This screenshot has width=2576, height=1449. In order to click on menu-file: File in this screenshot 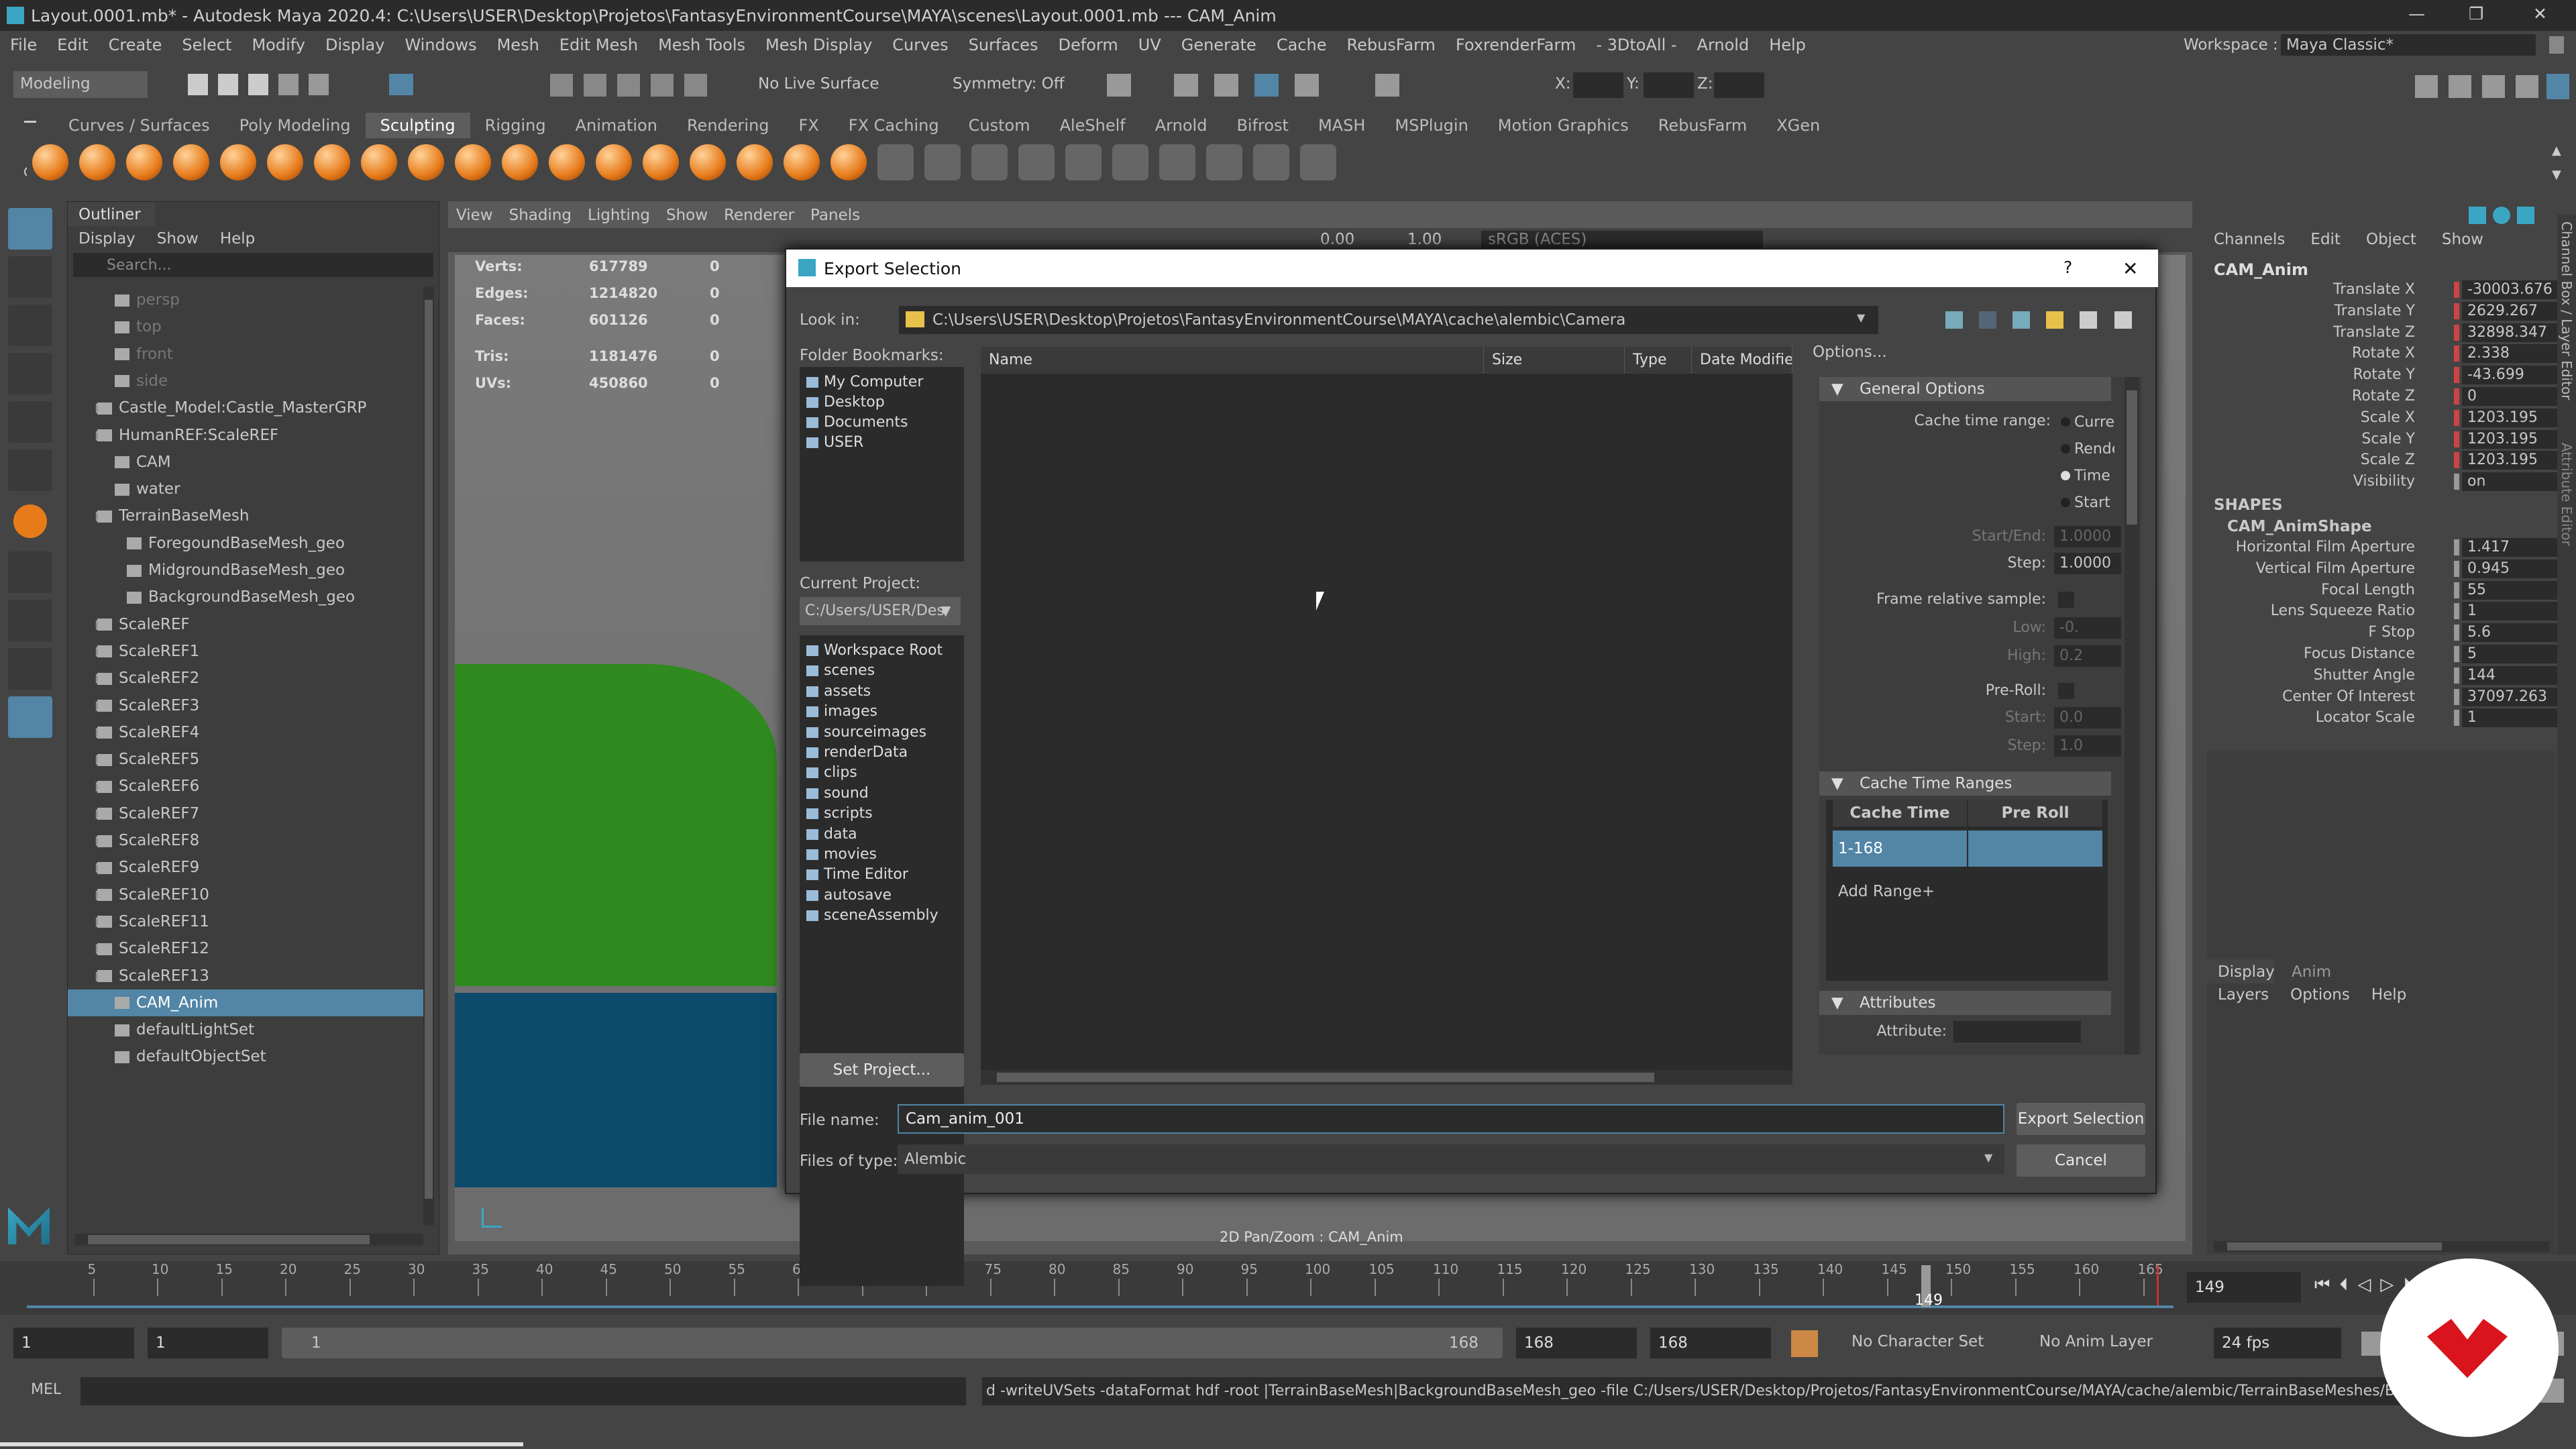, I will do `click(23, 45)`.